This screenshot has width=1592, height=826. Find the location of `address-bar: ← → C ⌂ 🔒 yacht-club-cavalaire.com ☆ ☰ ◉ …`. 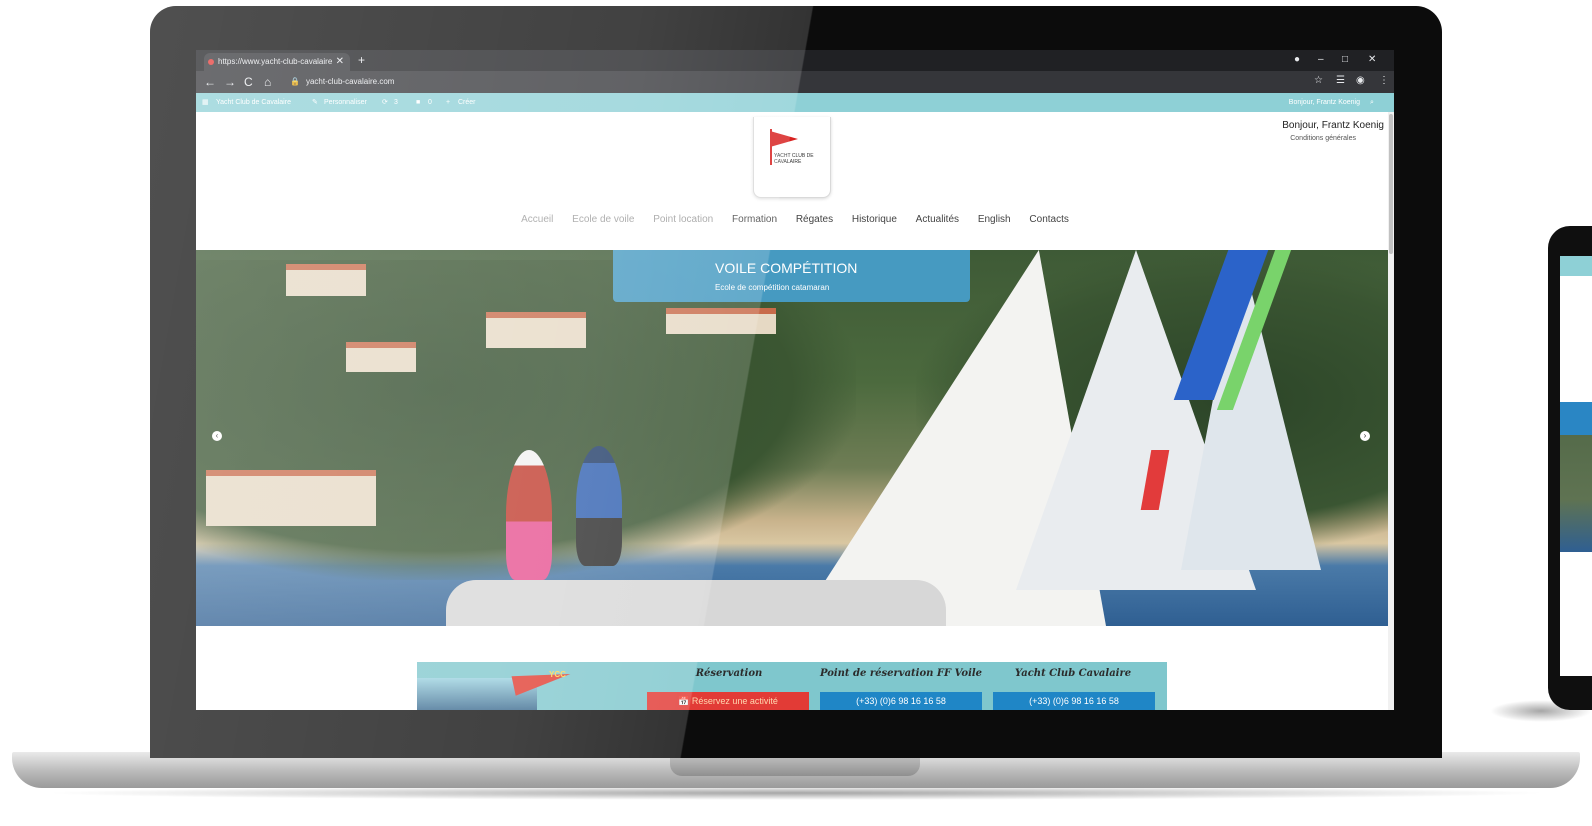

address-bar: ← → C ⌂ 🔒 yacht-club-cavalaire.com ☆ ☰ ◉ … is located at coordinates (795, 82).